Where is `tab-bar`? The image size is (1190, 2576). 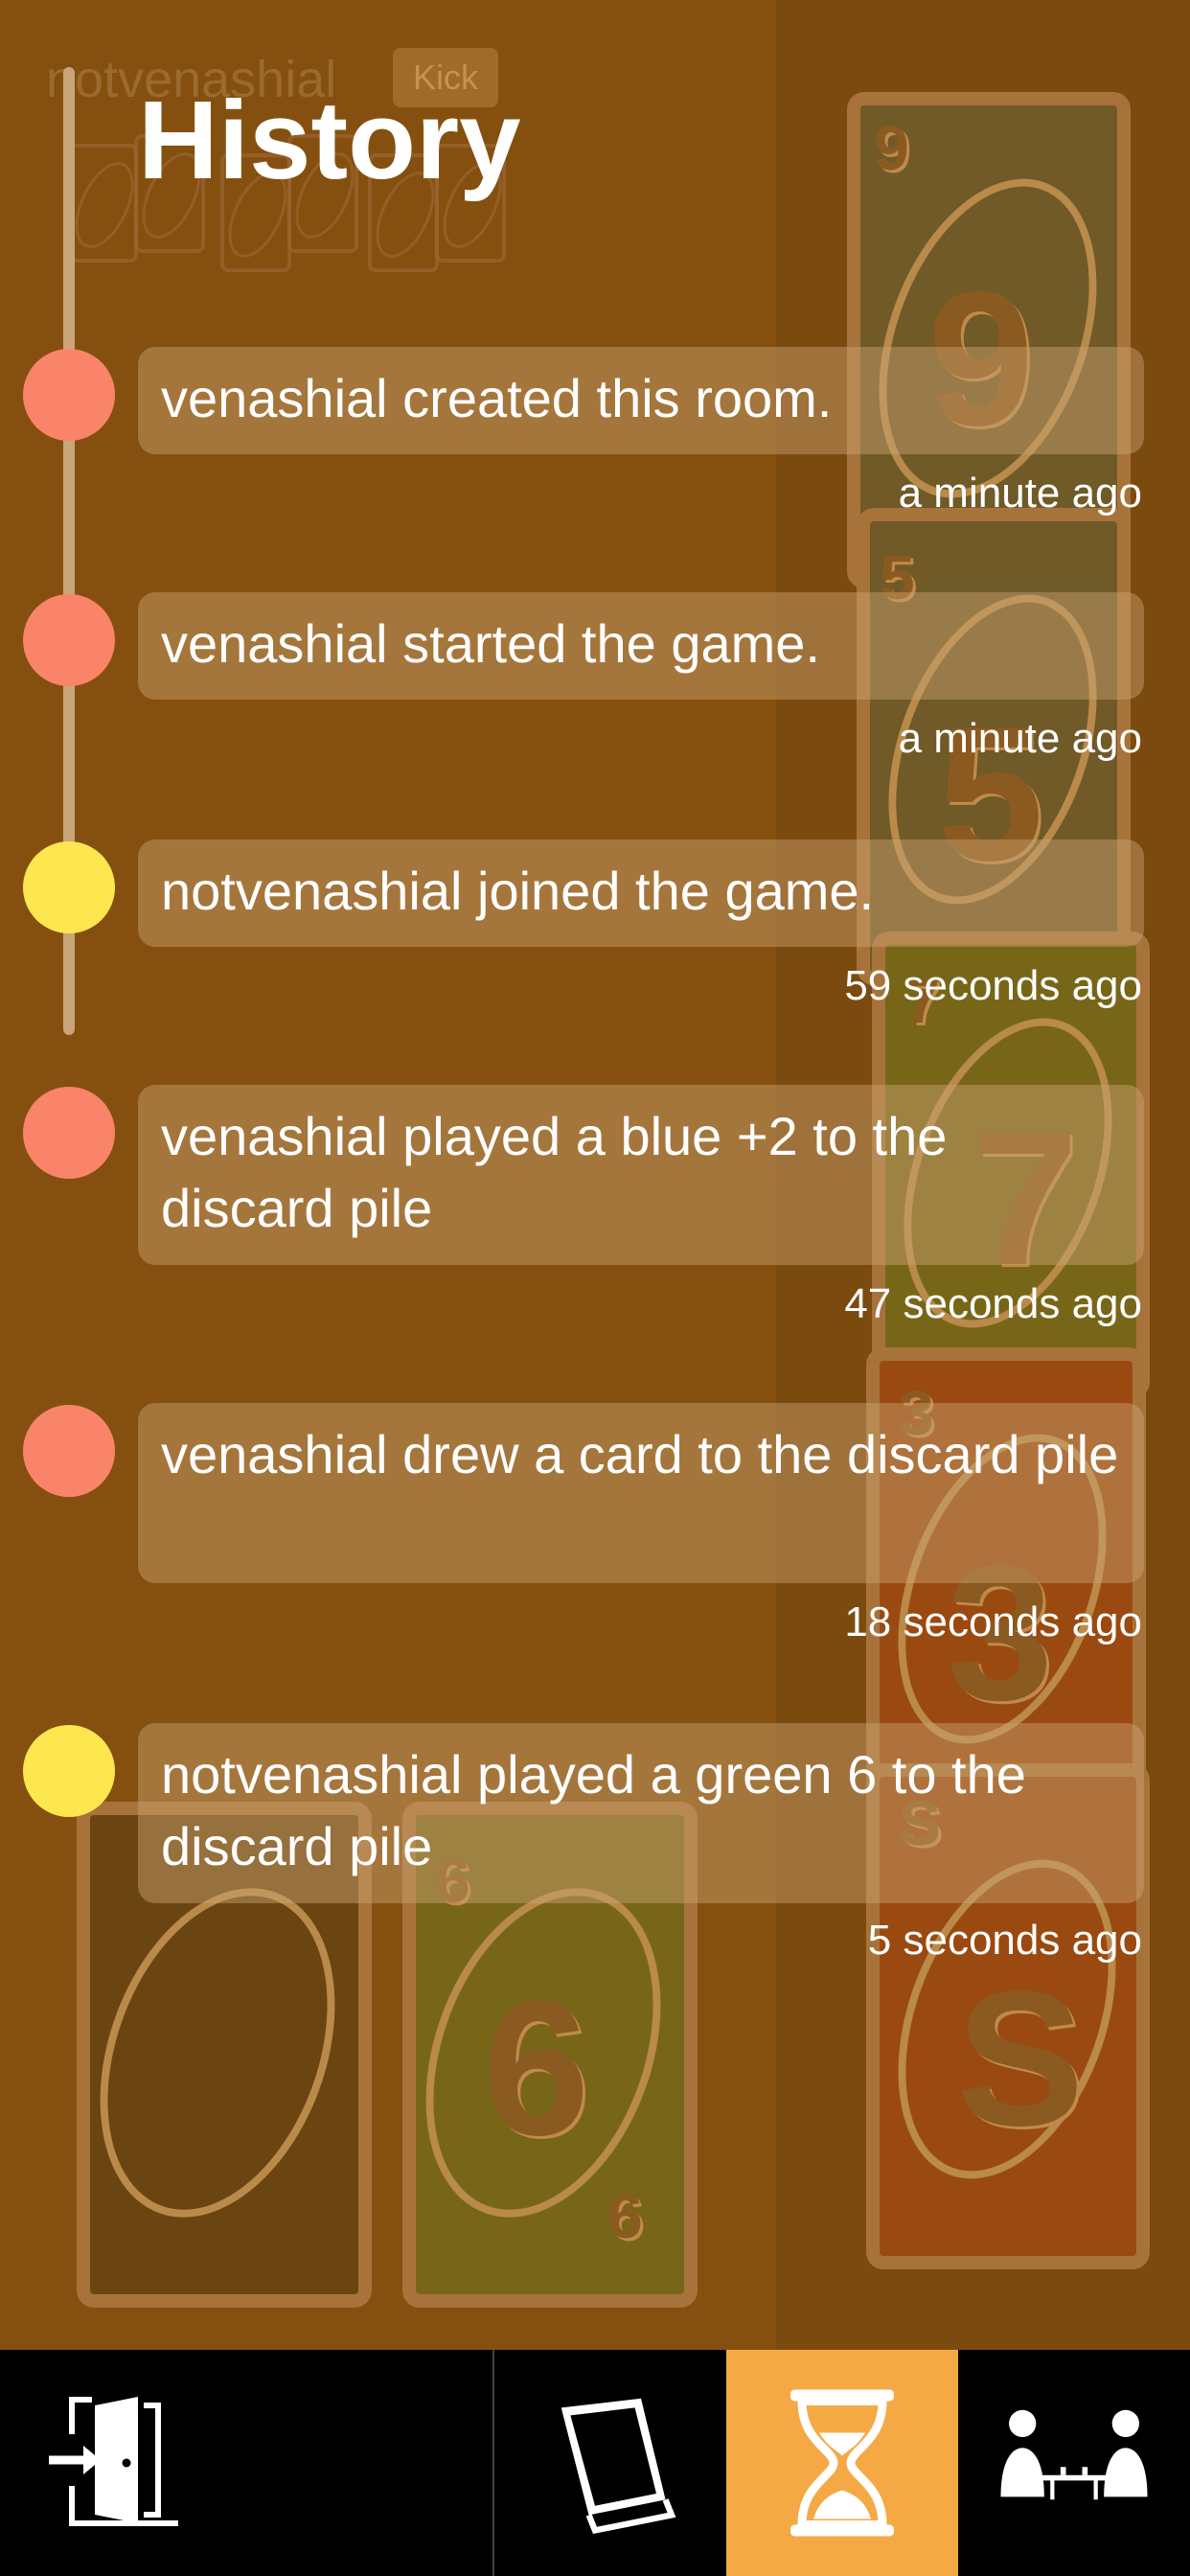 tab-bar is located at coordinates (595, 2463).